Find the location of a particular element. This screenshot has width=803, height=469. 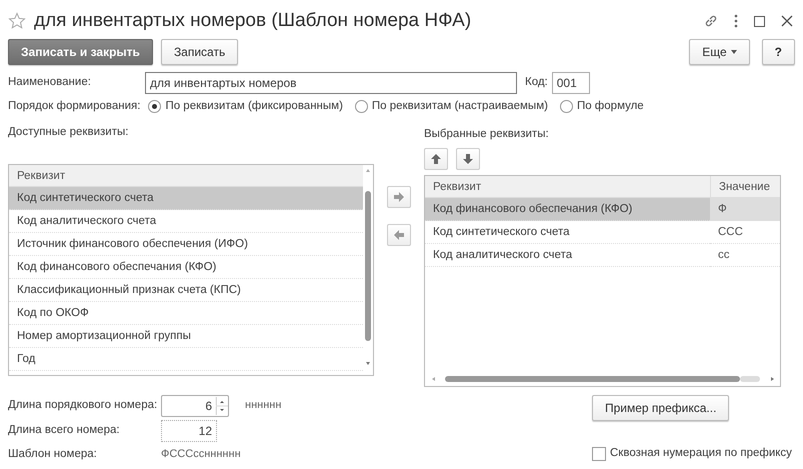

field-label: Наименование: is located at coordinates (50, 82).